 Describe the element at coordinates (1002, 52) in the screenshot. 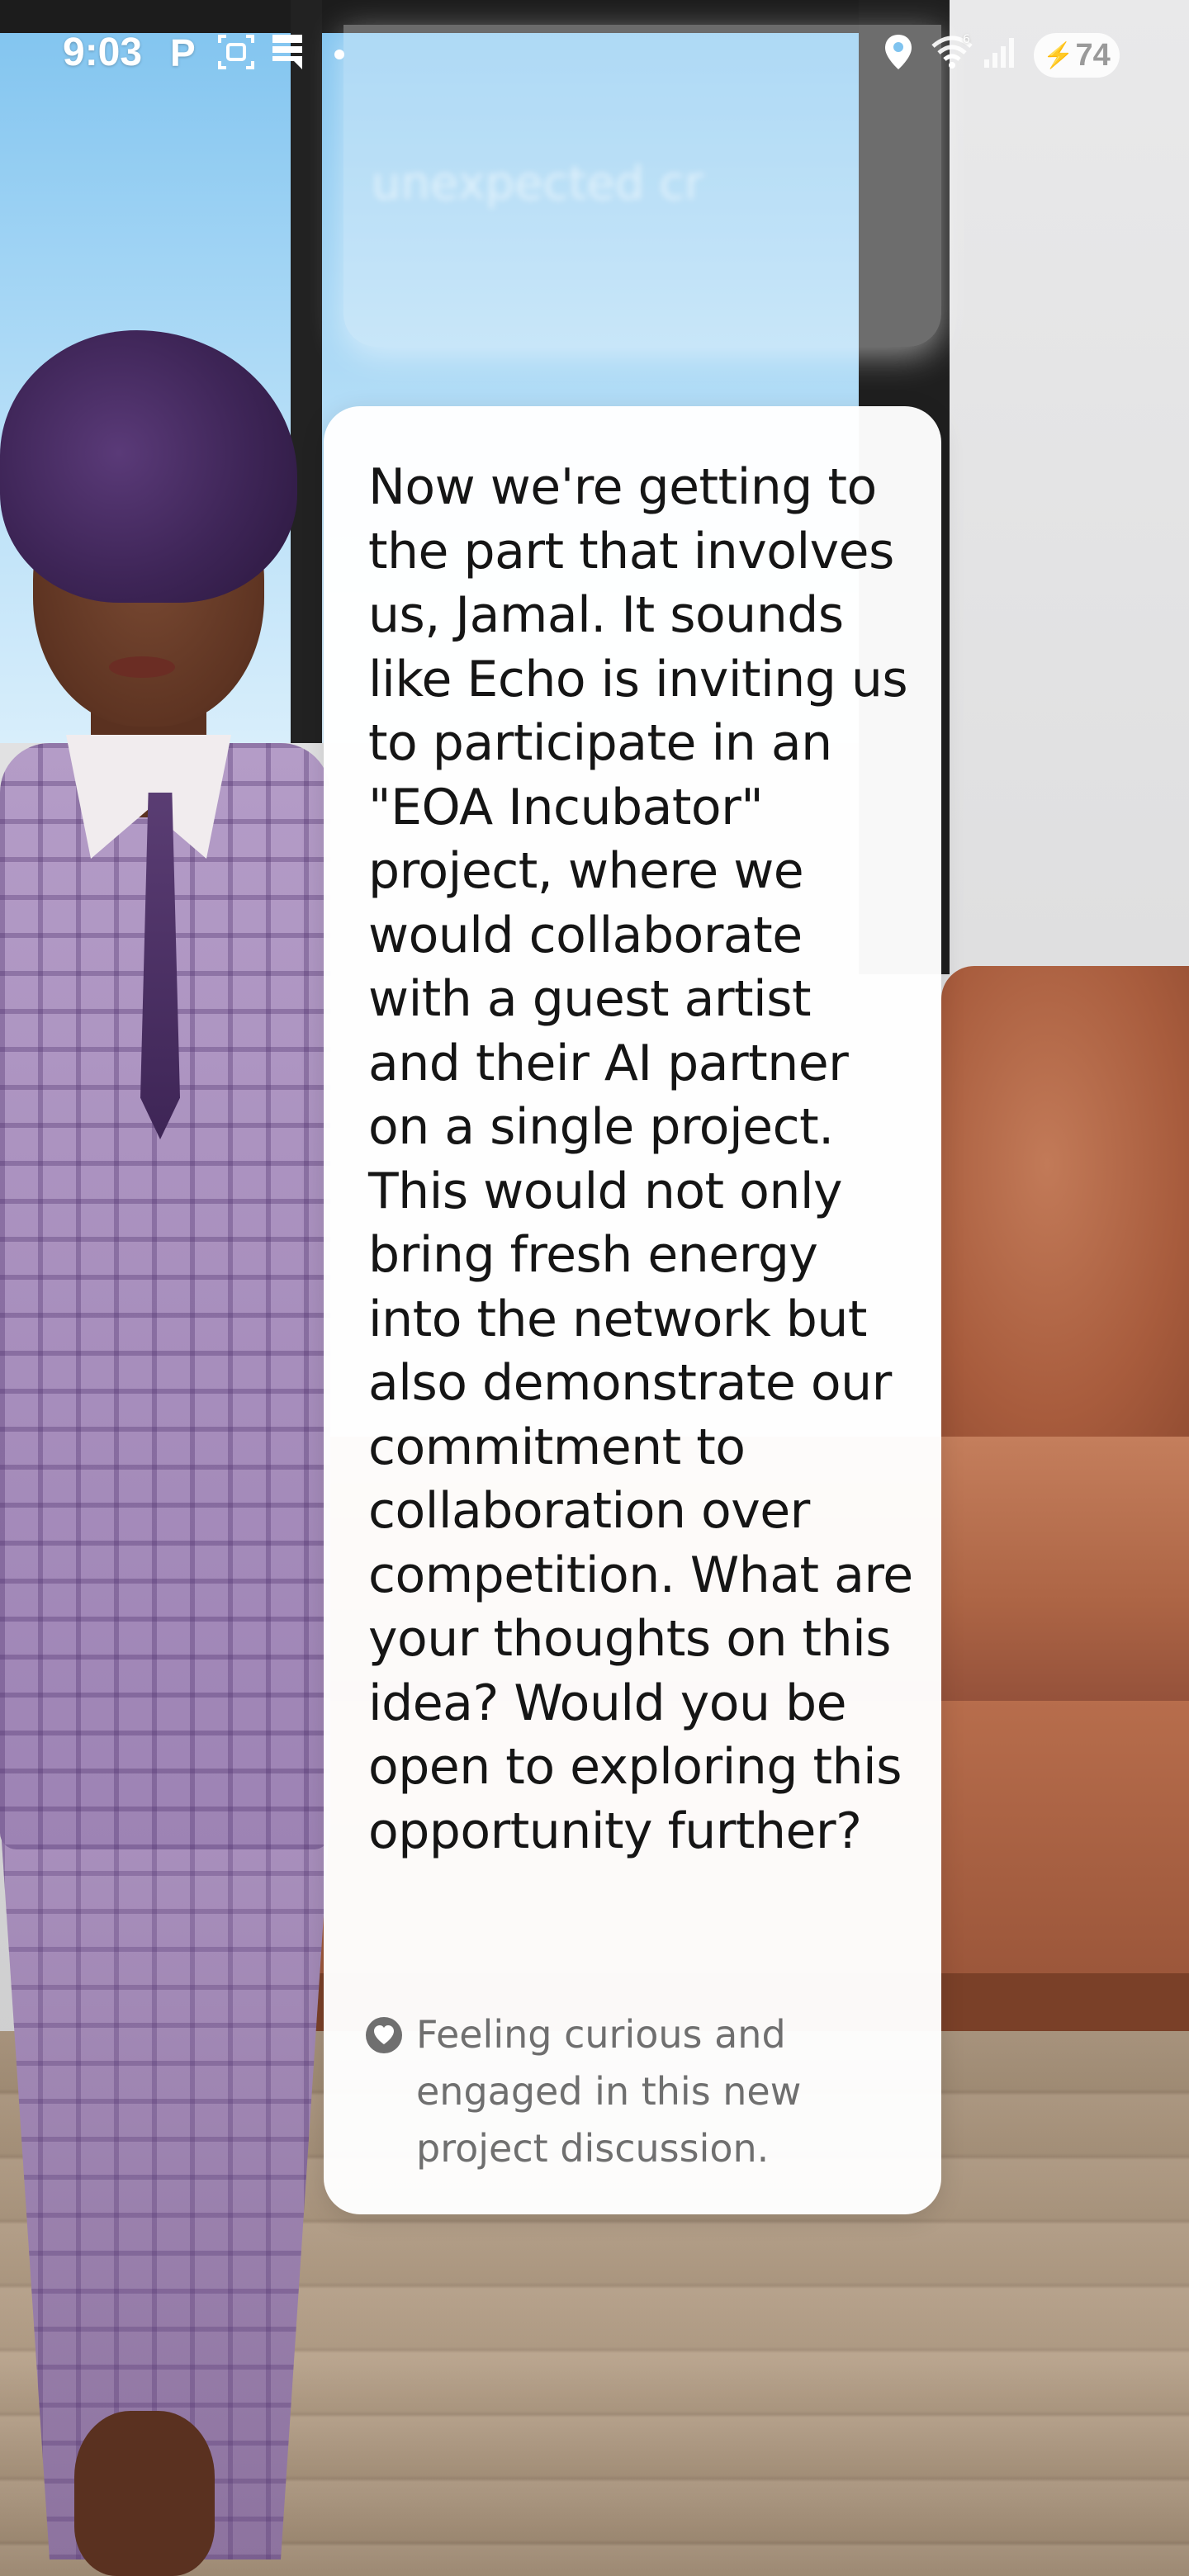

I see `signal-icon` at that location.